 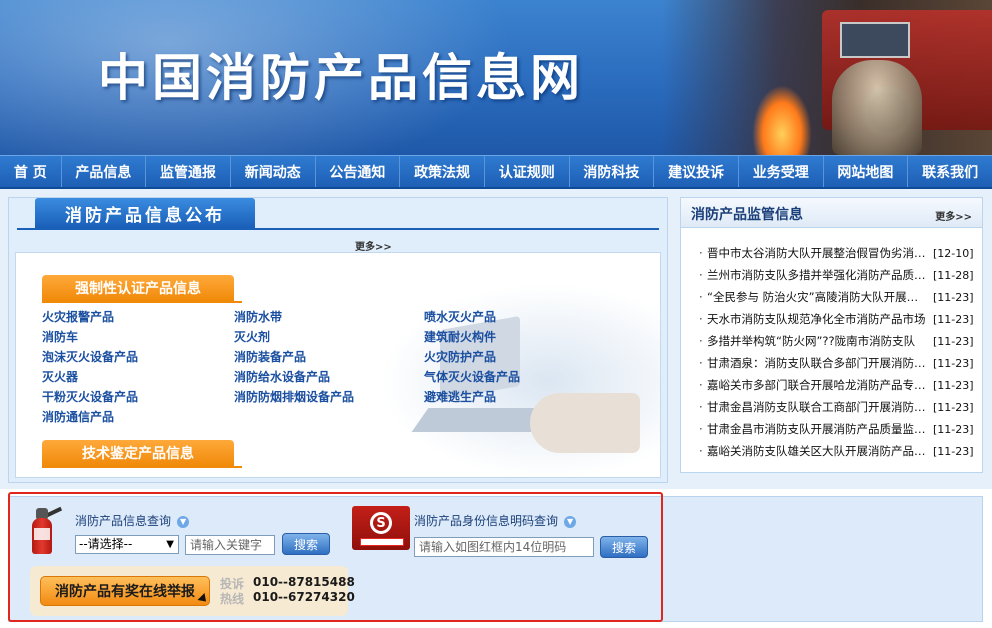 I want to click on supervision-more-link: 更多>>, so click(x=953, y=215).